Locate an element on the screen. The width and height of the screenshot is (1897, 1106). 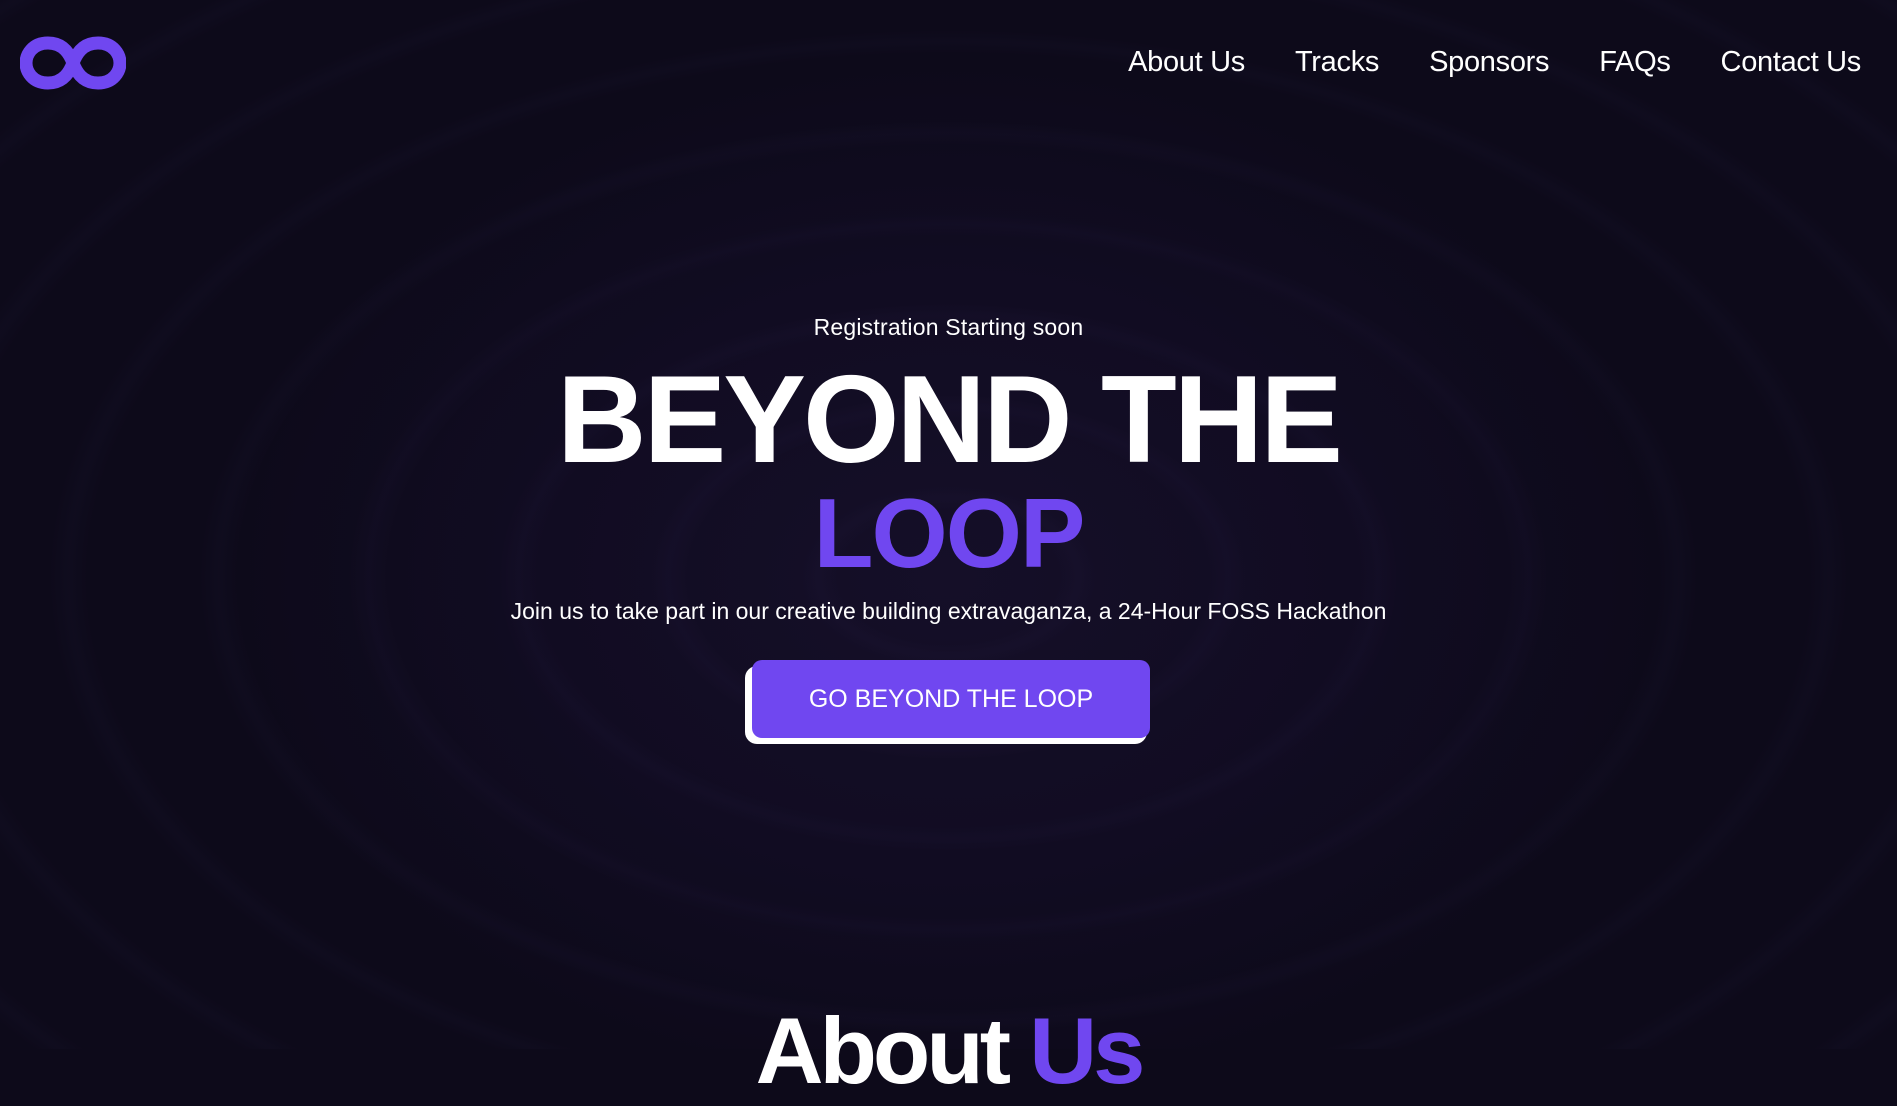
nav-faqs: FAQs is located at coordinates (1635, 62).